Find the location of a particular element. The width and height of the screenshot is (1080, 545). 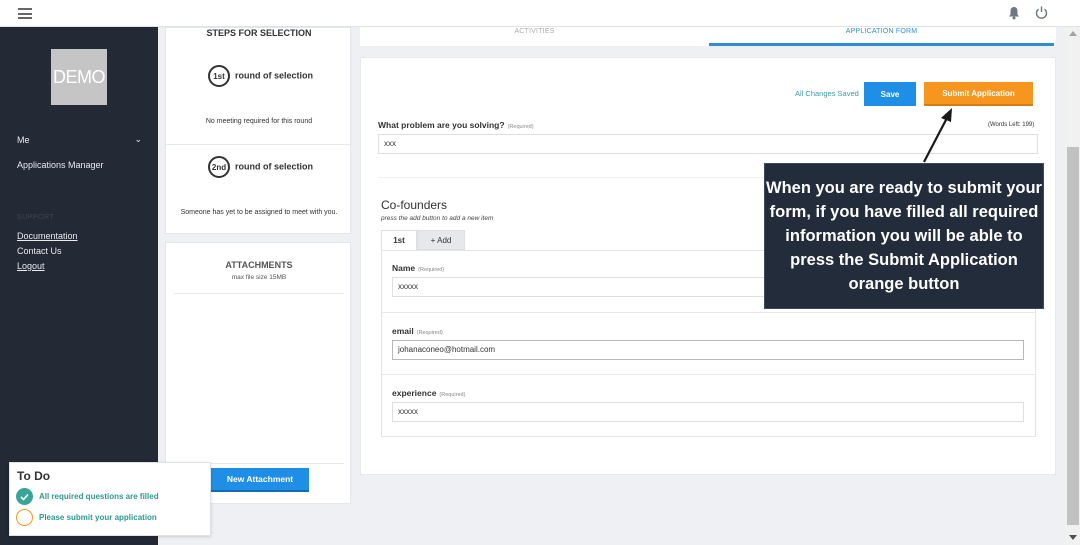

round-2: 2nd round of selection is located at coordinates (260, 167).